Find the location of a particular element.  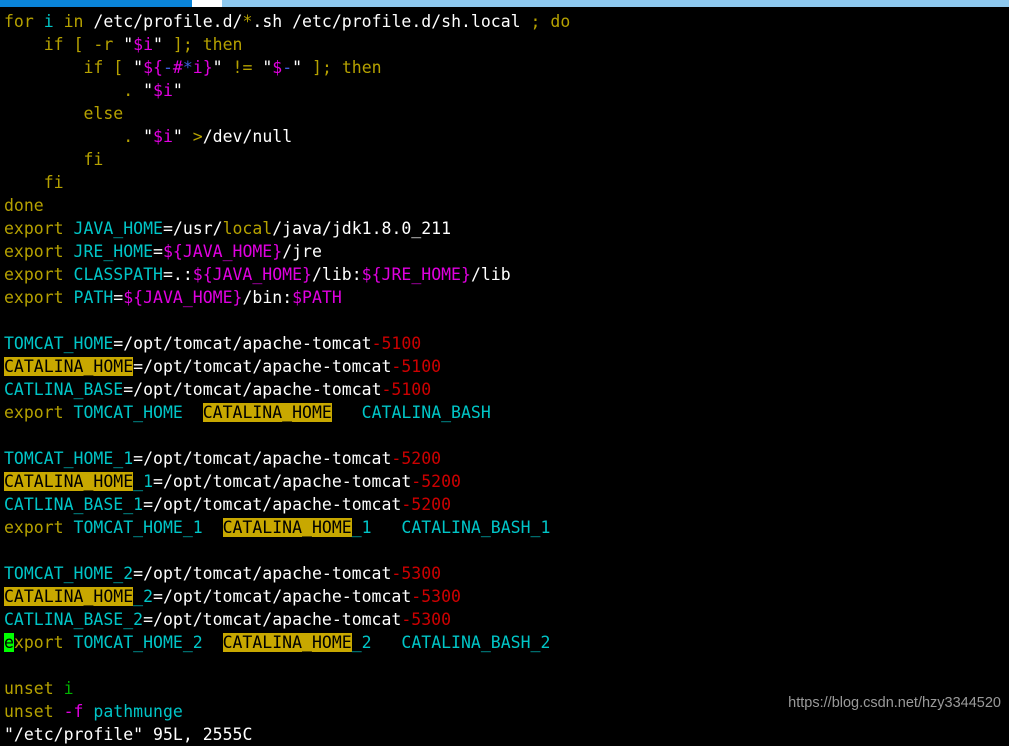

code-line: if [ "${-#*i}" != "$-" ]; then is located at coordinates (232, 67).